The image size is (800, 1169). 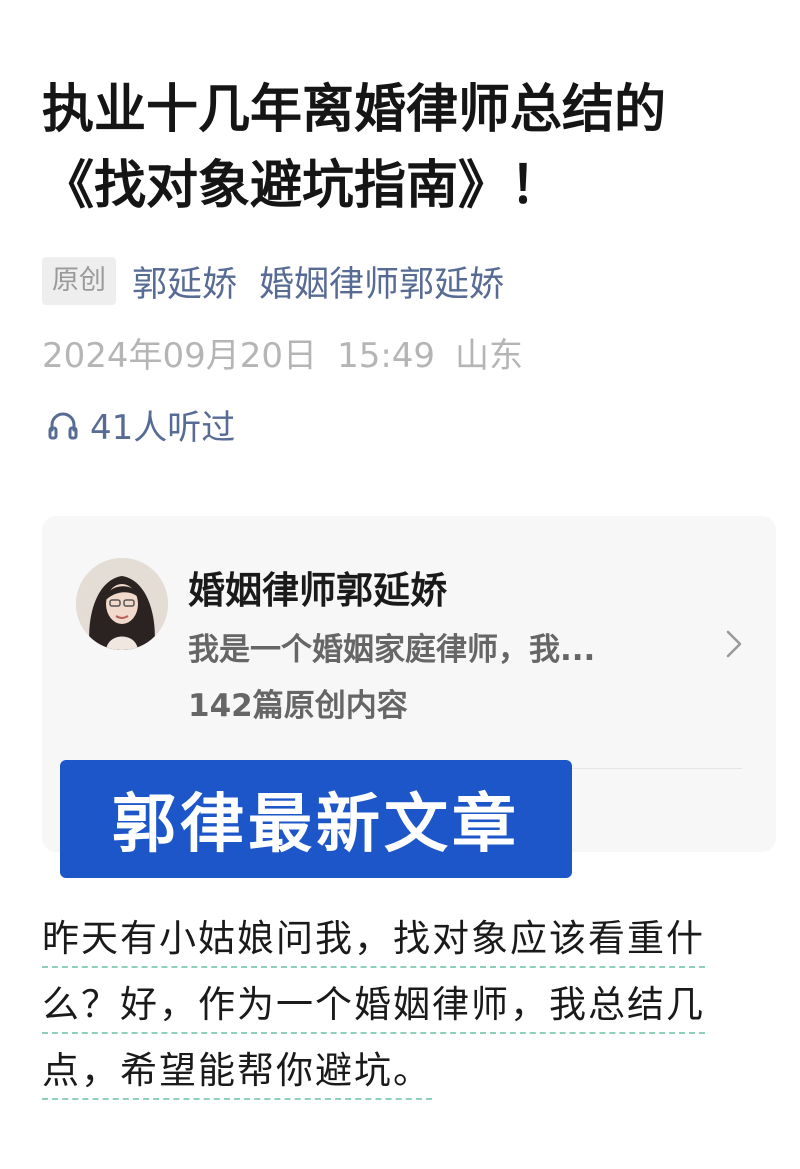 I want to click on publish-info: 2024年09月20日 15:49 山东, so click(x=292, y=352).